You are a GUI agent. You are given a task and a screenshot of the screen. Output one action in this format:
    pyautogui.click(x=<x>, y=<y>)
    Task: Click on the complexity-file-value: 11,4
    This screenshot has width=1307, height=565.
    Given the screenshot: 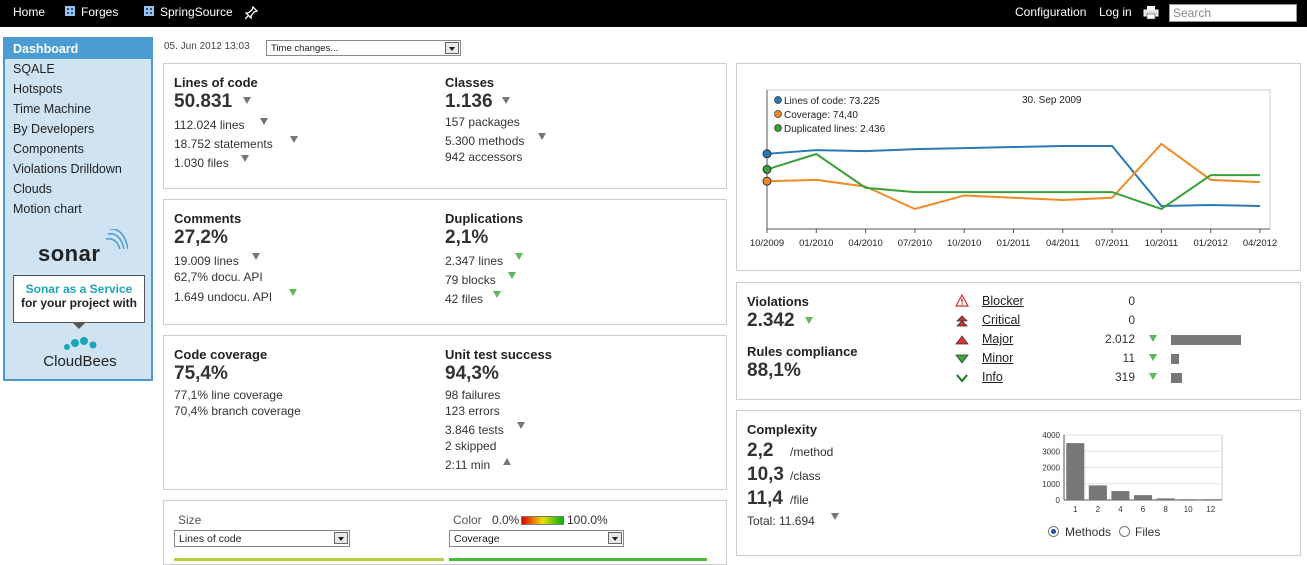 What is the action you would take?
    pyautogui.click(x=765, y=499)
    